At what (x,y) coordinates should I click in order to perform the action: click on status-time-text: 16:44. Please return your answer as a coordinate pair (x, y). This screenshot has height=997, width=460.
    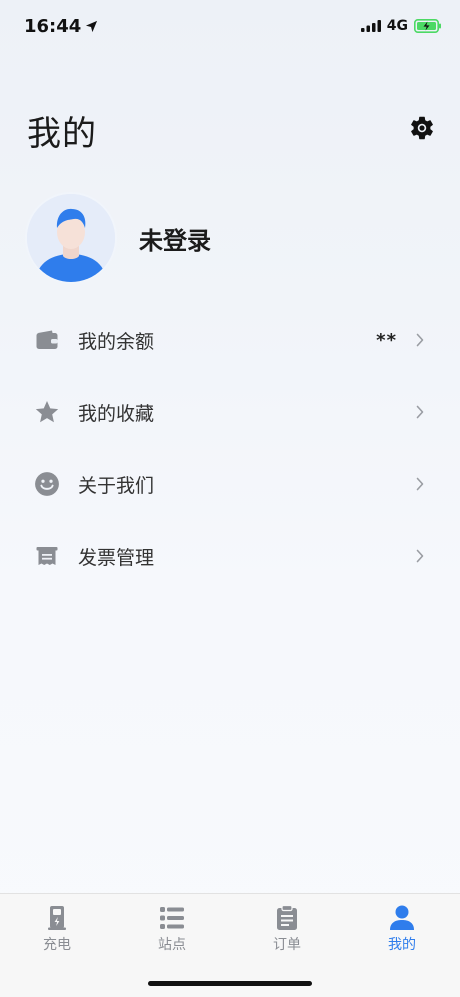
    Looking at the image, I should click on (53, 26).